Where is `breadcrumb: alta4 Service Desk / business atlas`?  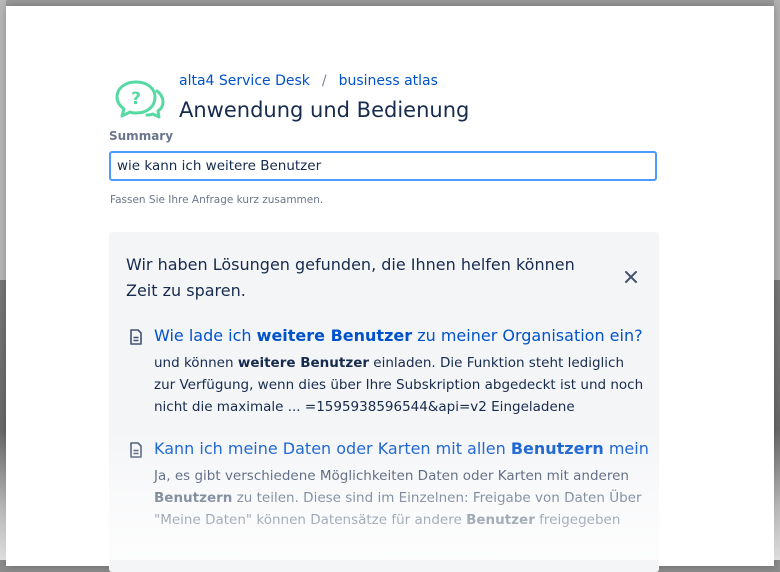
breadcrumb: alta4 Service Desk / business atlas is located at coordinates (324, 81).